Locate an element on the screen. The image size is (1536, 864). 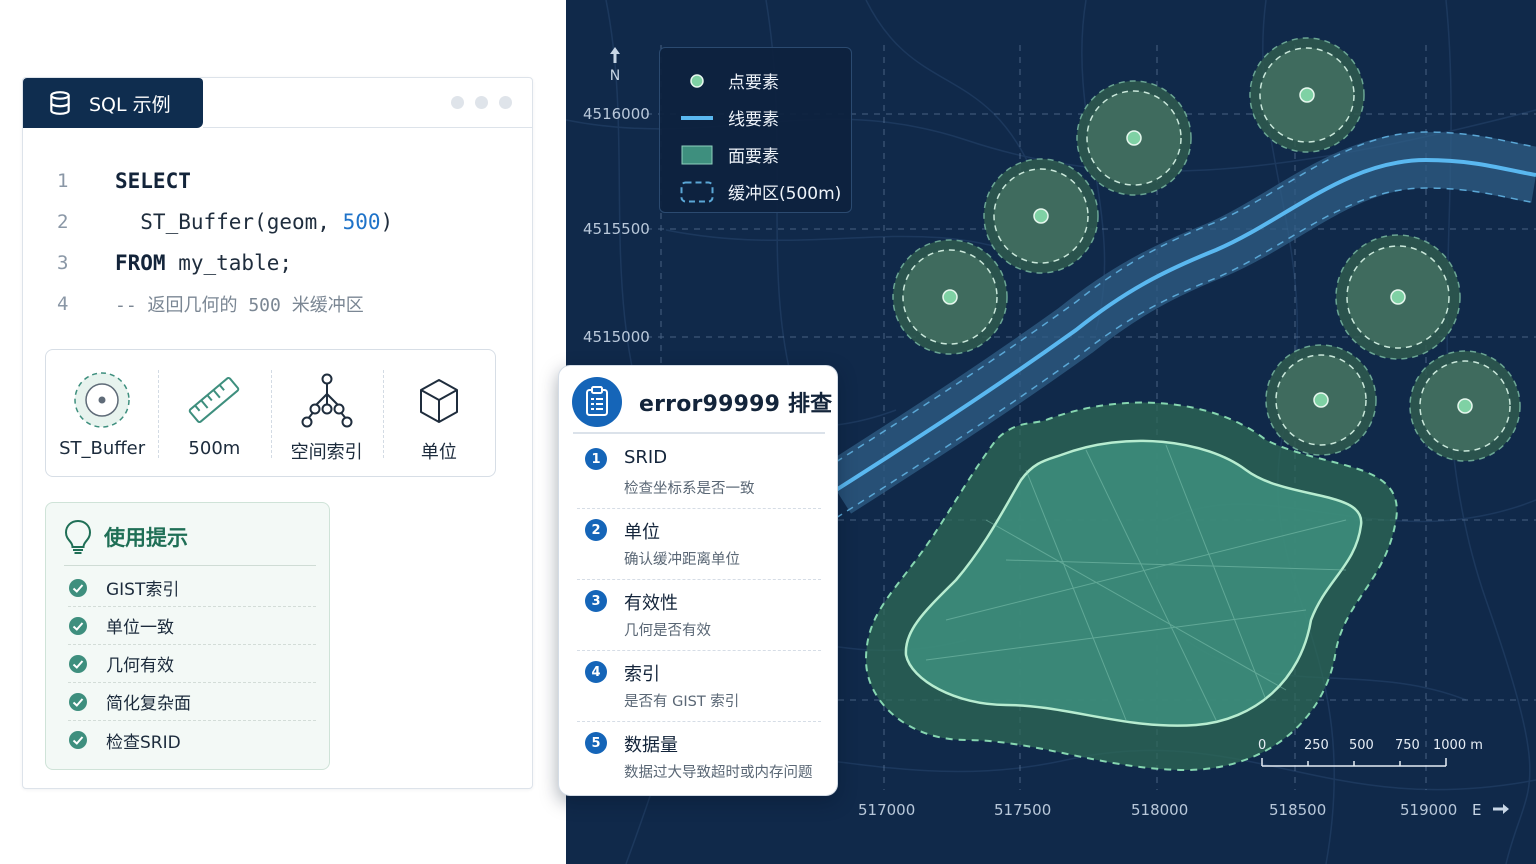
usage-tips-panel: 使用提示 GIST索引 单位一致 几何有效 简化复杂面 检查SRID is located at coordinates (187, 636).